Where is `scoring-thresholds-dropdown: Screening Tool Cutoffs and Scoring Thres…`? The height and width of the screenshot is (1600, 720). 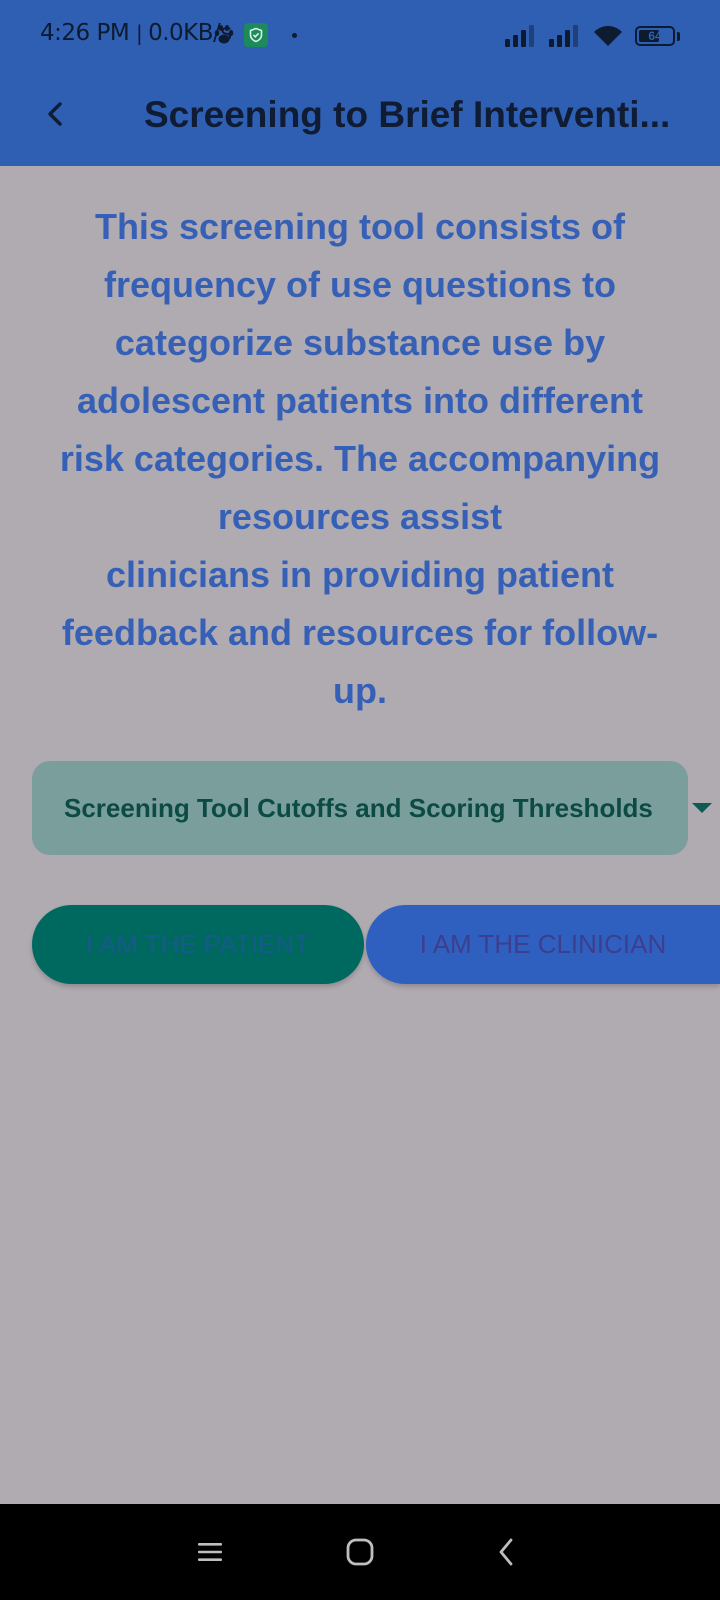
scoring-thresholds-dropdown: Screening Tool Cutoffs and Scoring Thres… is located at coordinates (360, 808).